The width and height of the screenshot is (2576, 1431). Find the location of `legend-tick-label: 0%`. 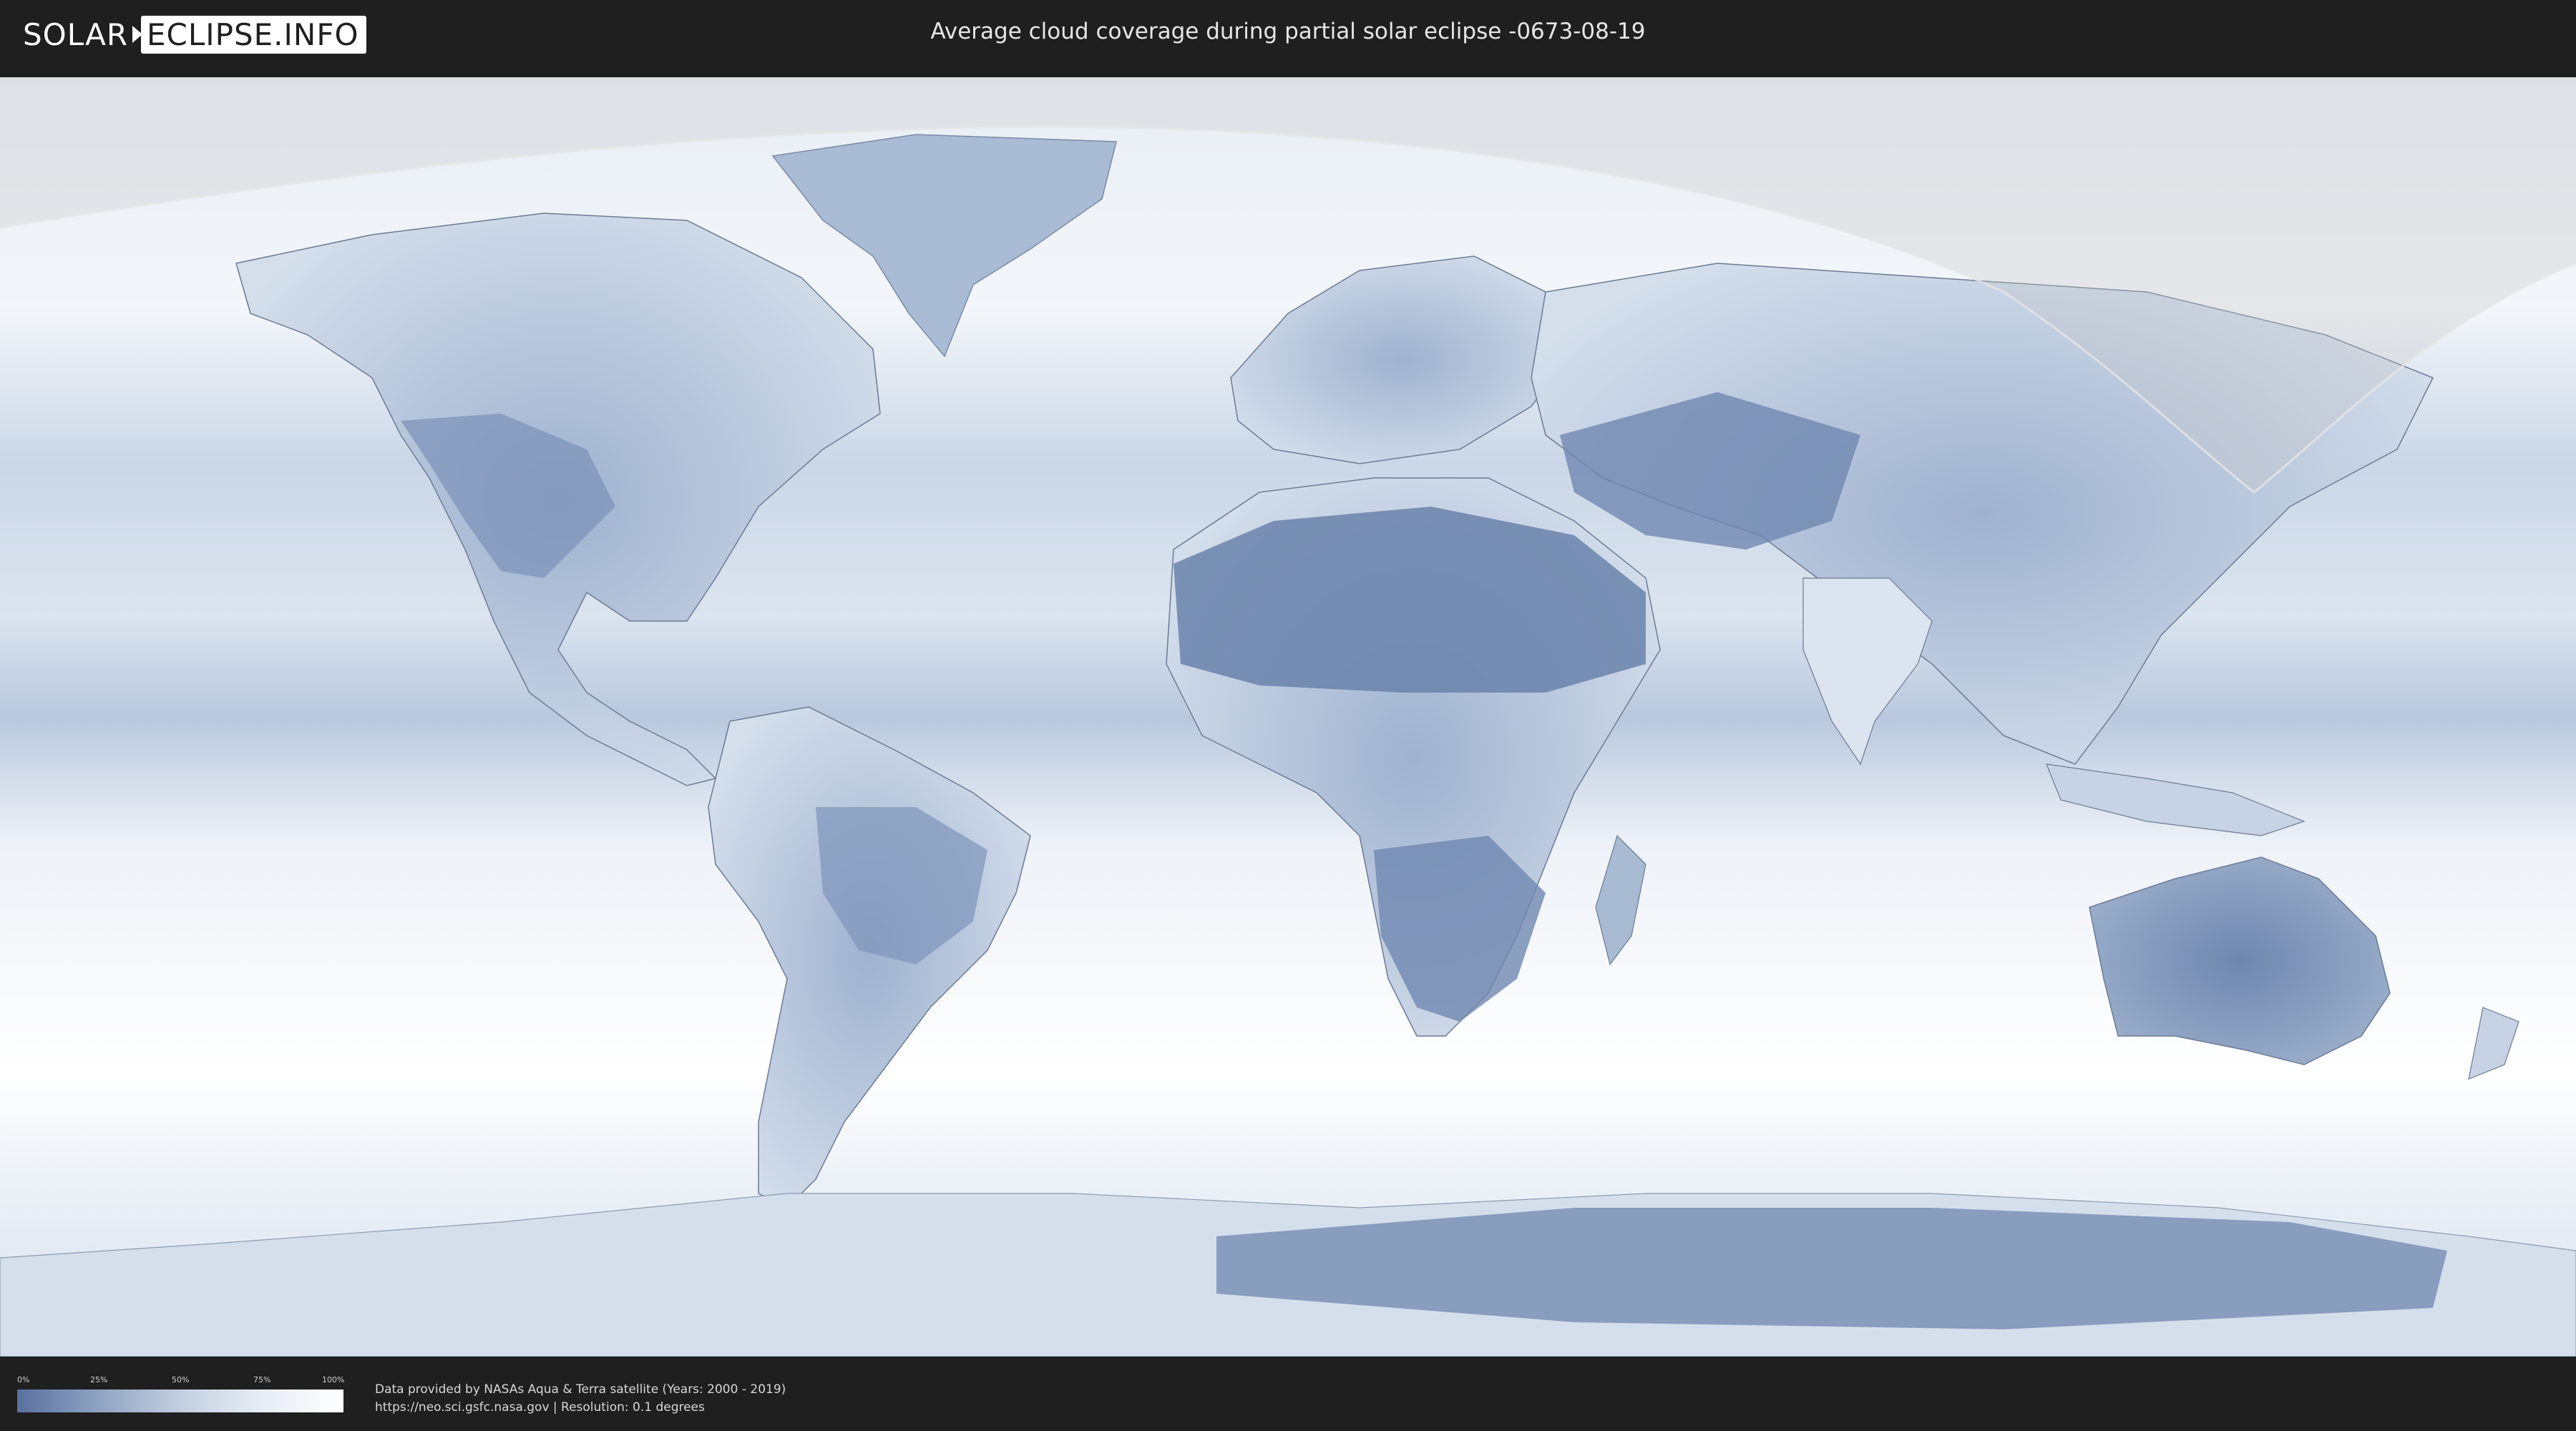

legend-tick-label: 0% is located at coordinates (23, 1379).